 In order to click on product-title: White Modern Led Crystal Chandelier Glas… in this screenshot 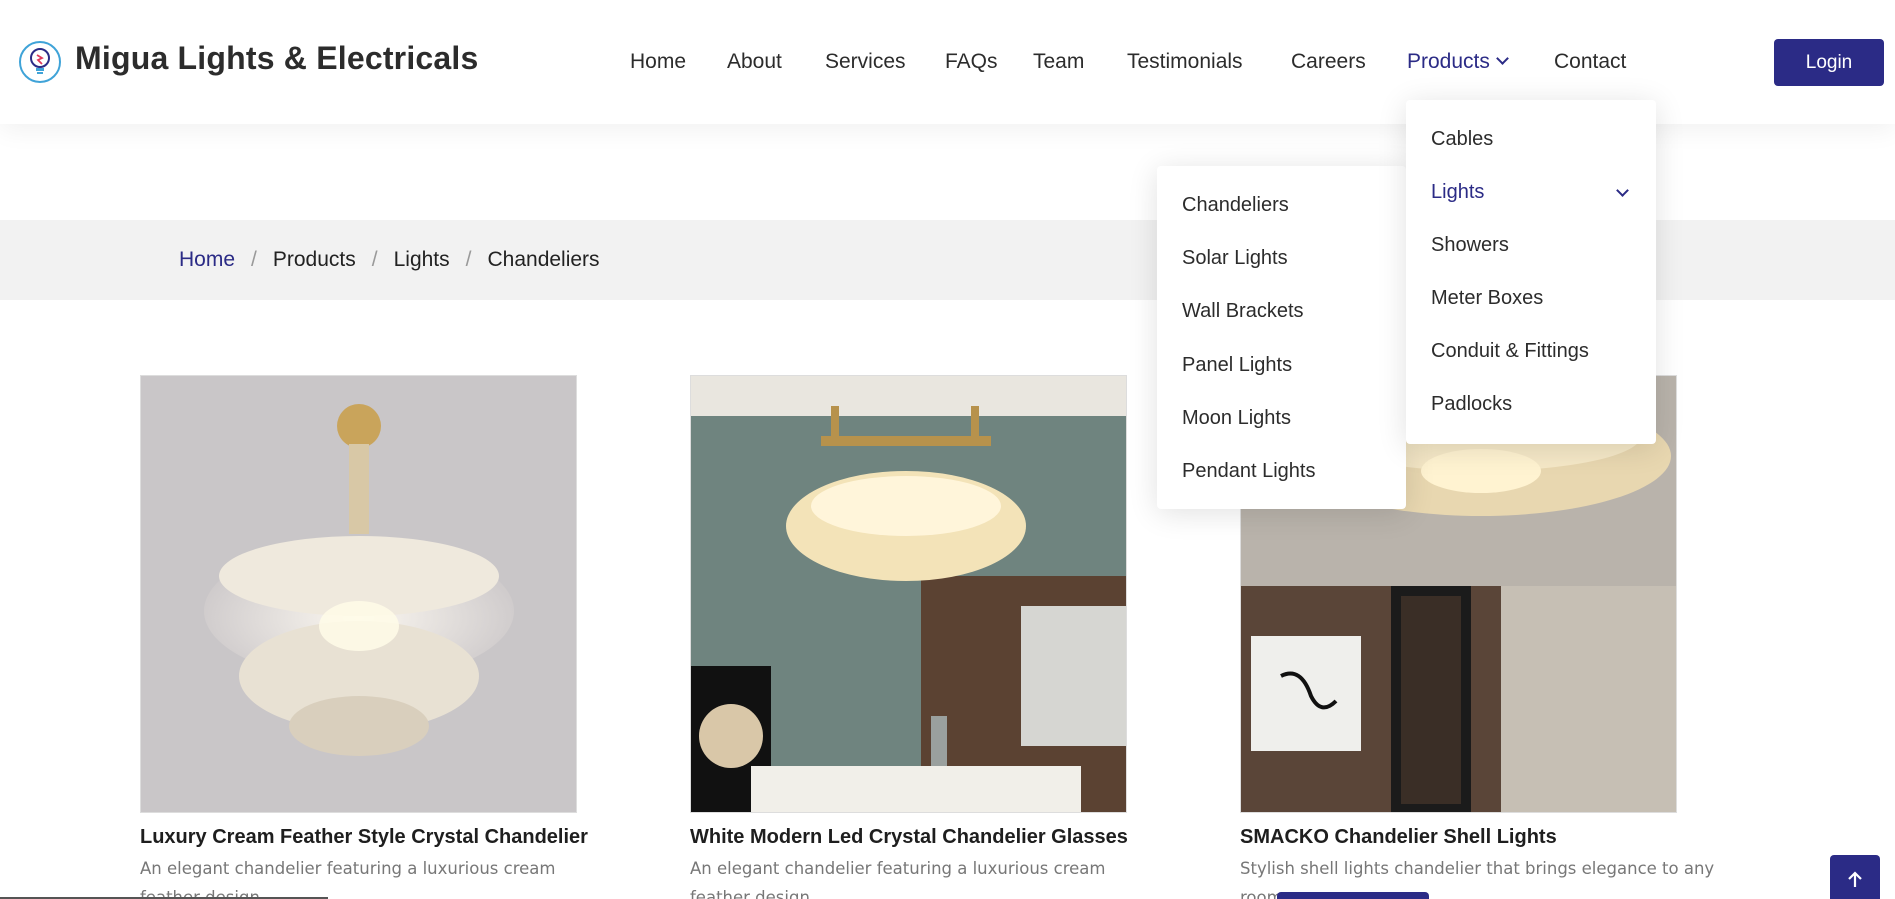, I will do `click(909, 837)`.